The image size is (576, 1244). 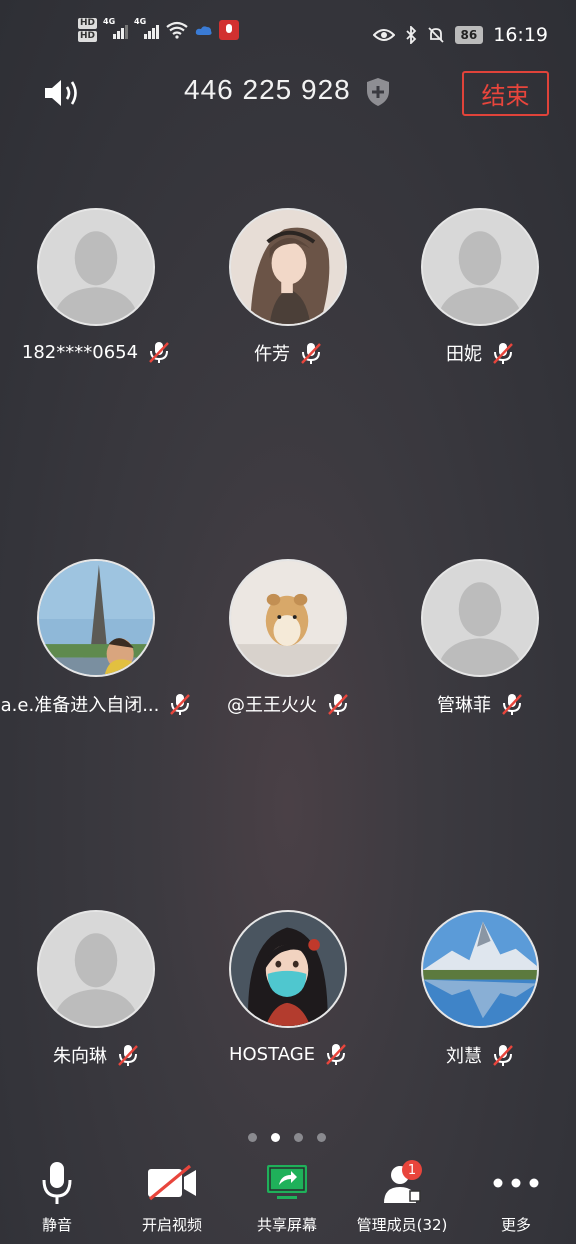 I want to click on share-screen-button: 共享屏幕, so click(x=287, y=1196).